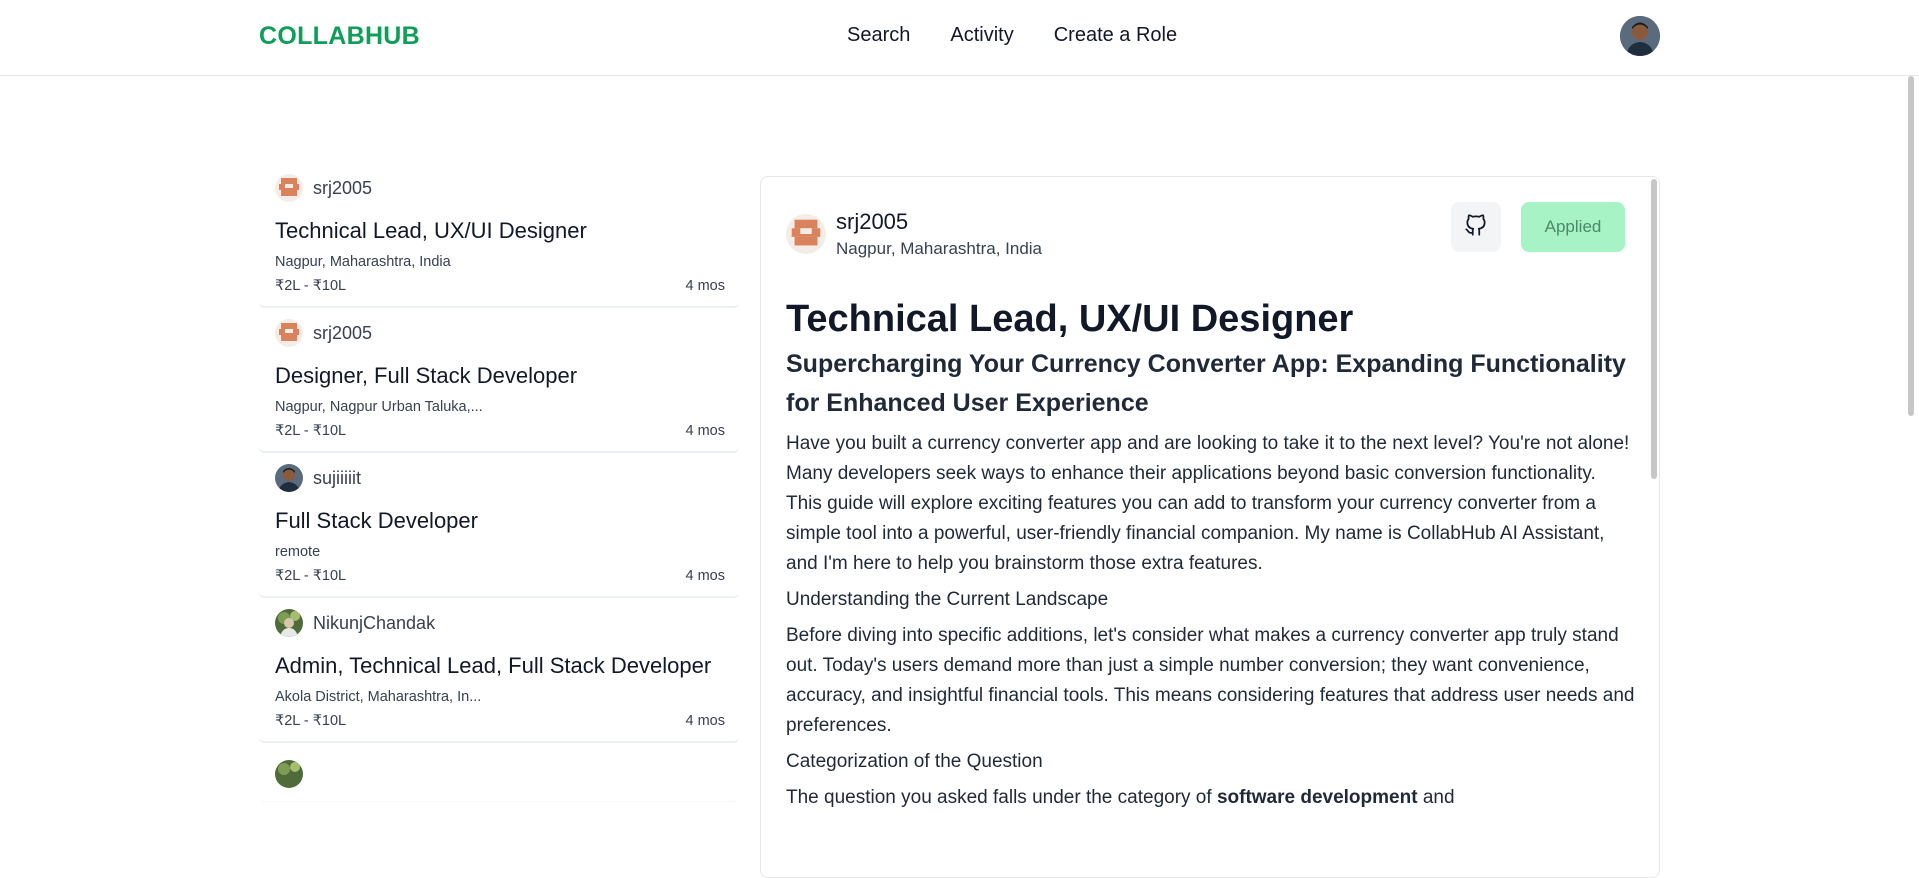 The height and width of the screenshot is (878, 1919). I want to click on role-location: remote, so click(298, 552).